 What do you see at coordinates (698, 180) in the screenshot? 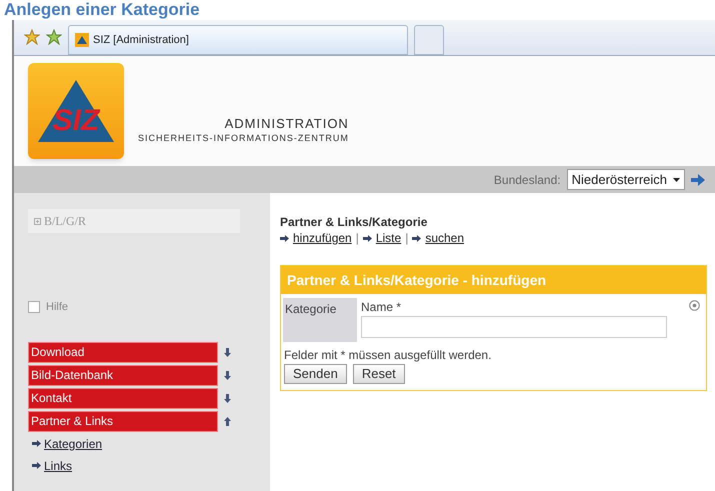
I see `go-arrow-icon` at bounding box center [698, 180].